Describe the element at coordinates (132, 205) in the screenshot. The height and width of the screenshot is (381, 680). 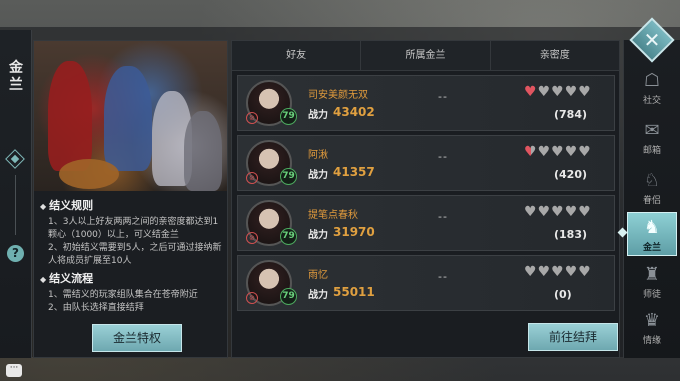
I see `rules-heading: 结义规则` at that location.